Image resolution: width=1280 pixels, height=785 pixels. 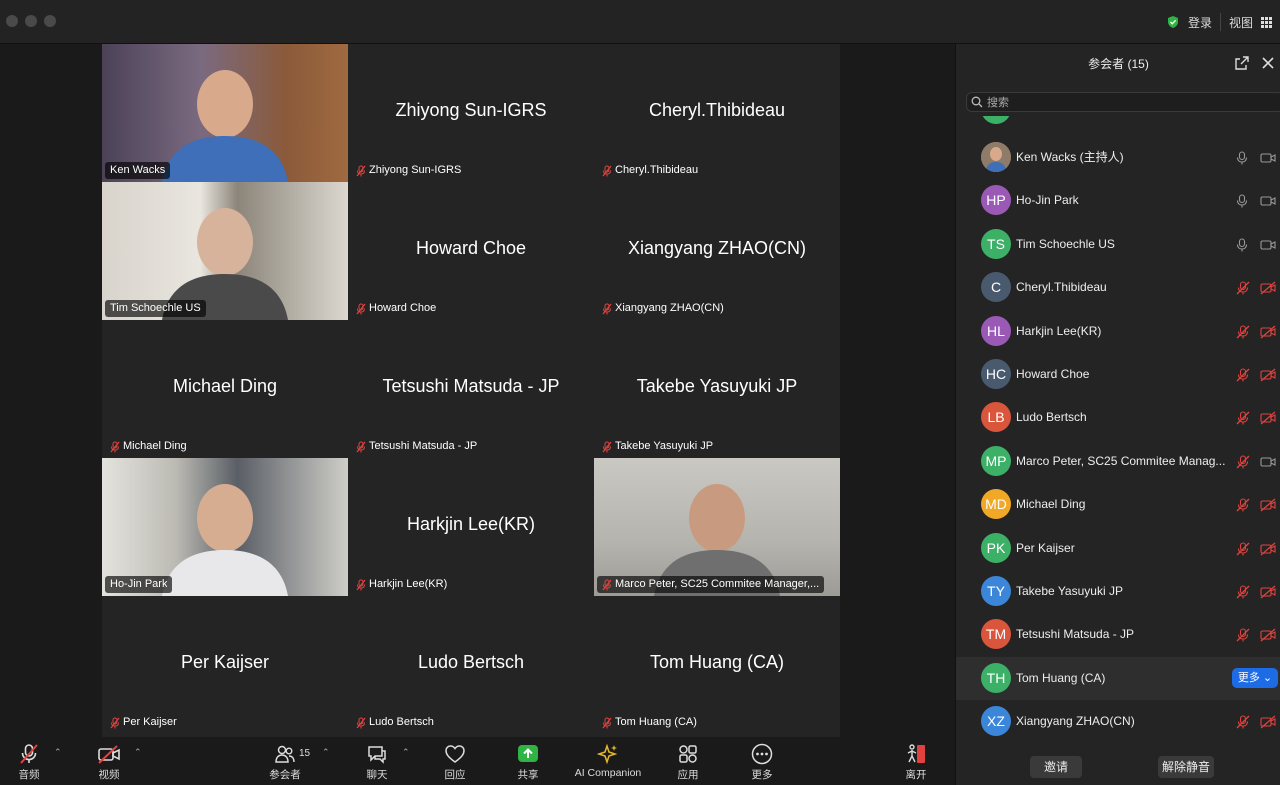 I want to click on avatar: MD, so click(x=996, y=504).